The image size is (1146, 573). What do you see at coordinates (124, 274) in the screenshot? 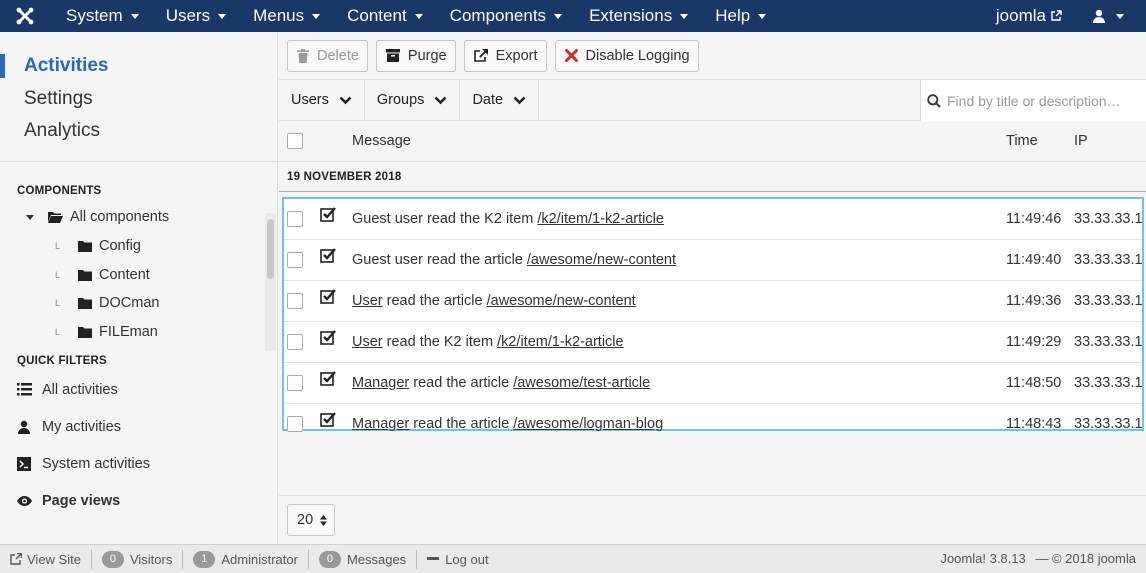
I see `tree-label: Content` at bounding box center [124, 274].